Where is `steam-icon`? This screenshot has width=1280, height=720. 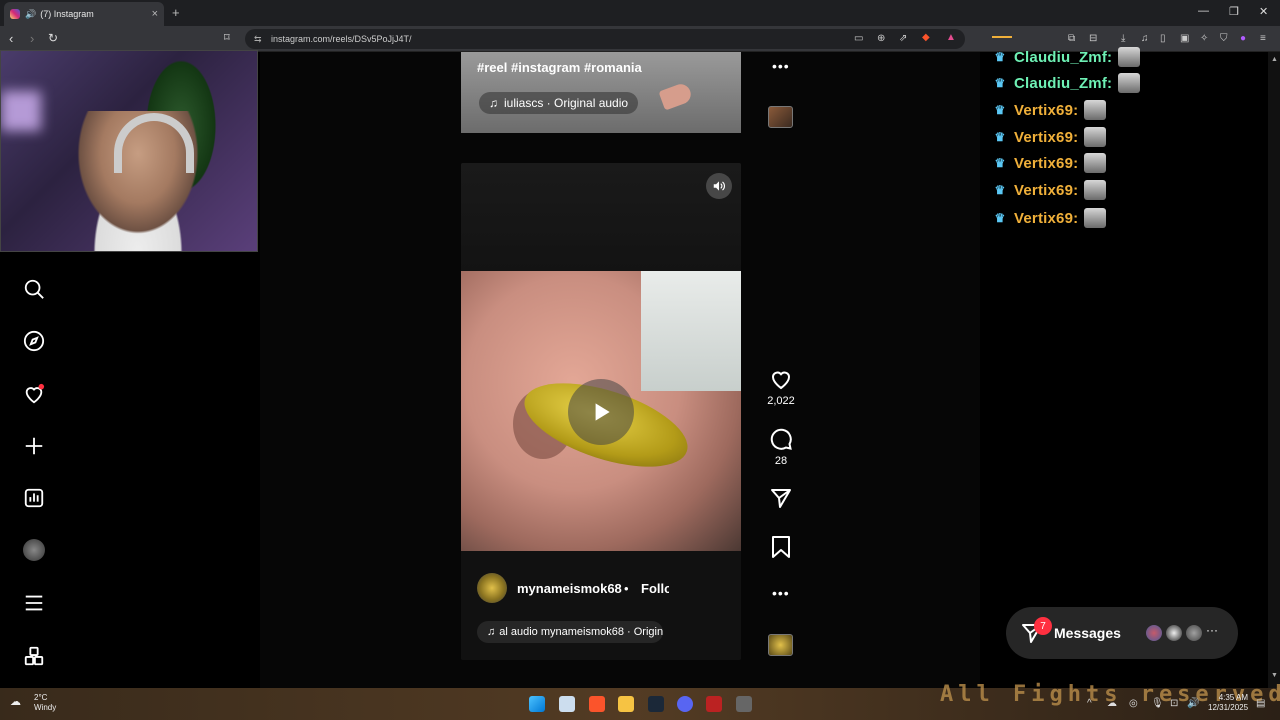 steam-icon is located at coordinates (656, 704).